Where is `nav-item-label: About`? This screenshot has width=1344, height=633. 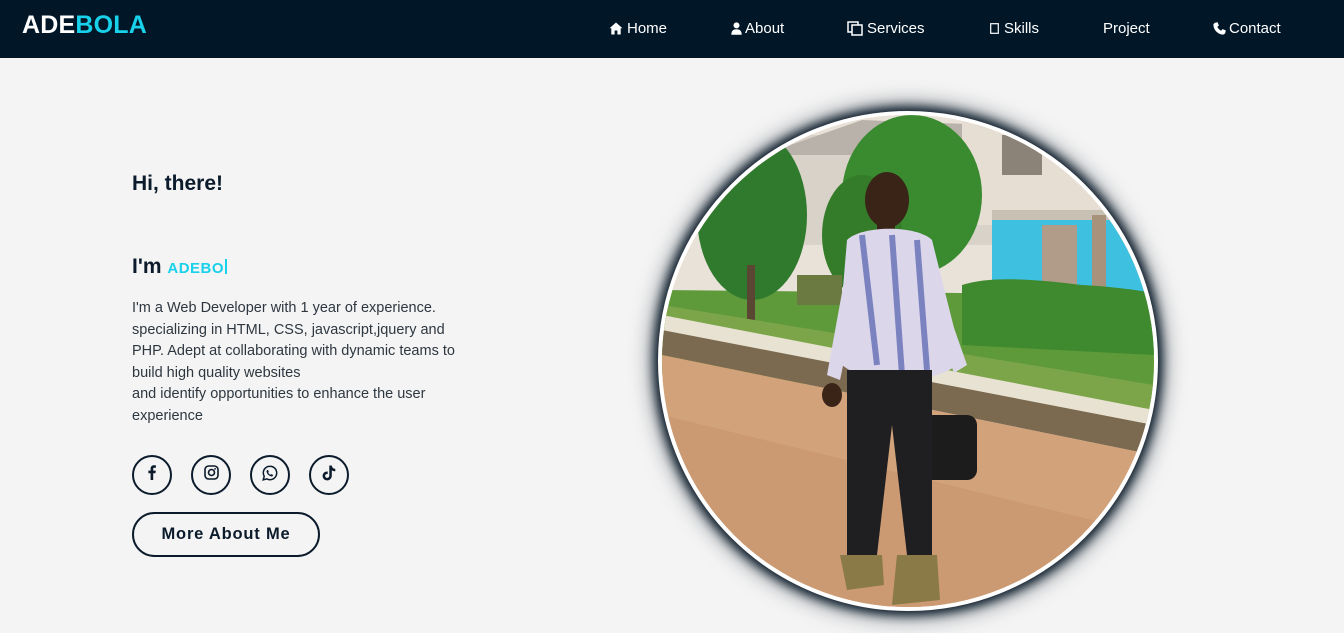 nav-item-label: About is located at coordinates (765, 28).